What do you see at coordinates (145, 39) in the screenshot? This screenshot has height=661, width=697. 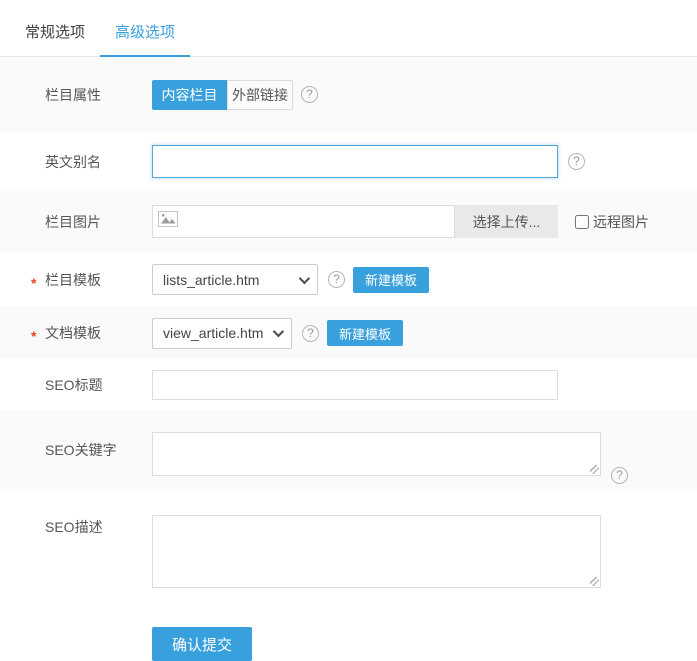 I see `tab-advanced-options: 高级选项` at bounding box center [145, 39].